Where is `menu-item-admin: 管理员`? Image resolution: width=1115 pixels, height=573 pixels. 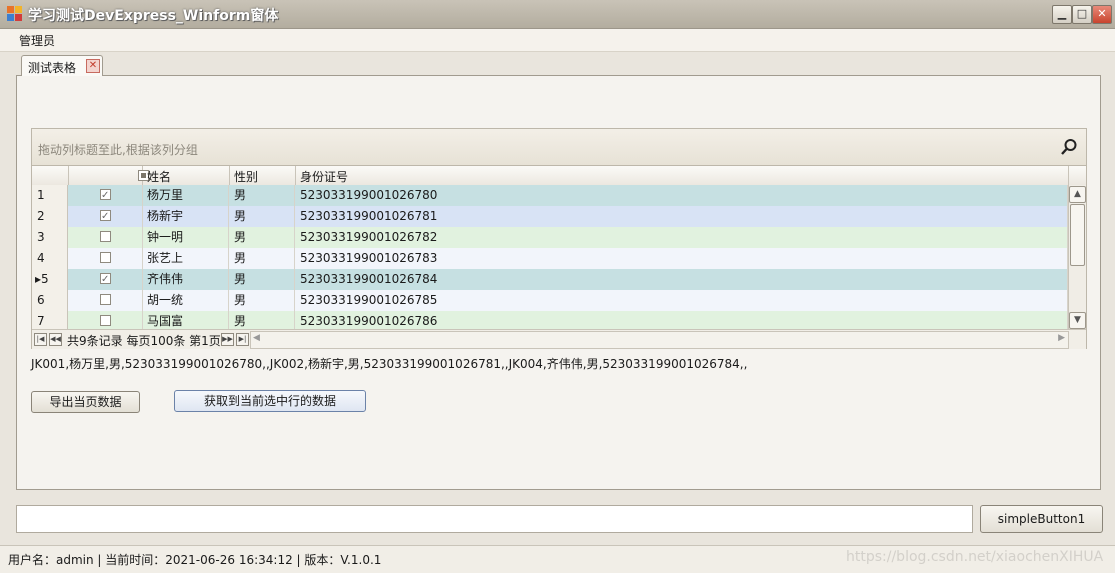 menu-item-admin: 管理员 is located at coordinates (37, 40).